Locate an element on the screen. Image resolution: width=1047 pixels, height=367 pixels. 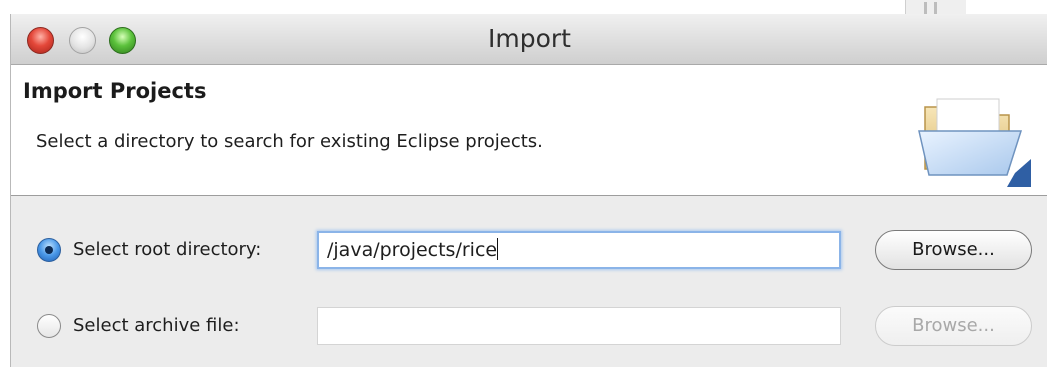
archive-file-label: Select archive file: is located at coordinates (156, 325).